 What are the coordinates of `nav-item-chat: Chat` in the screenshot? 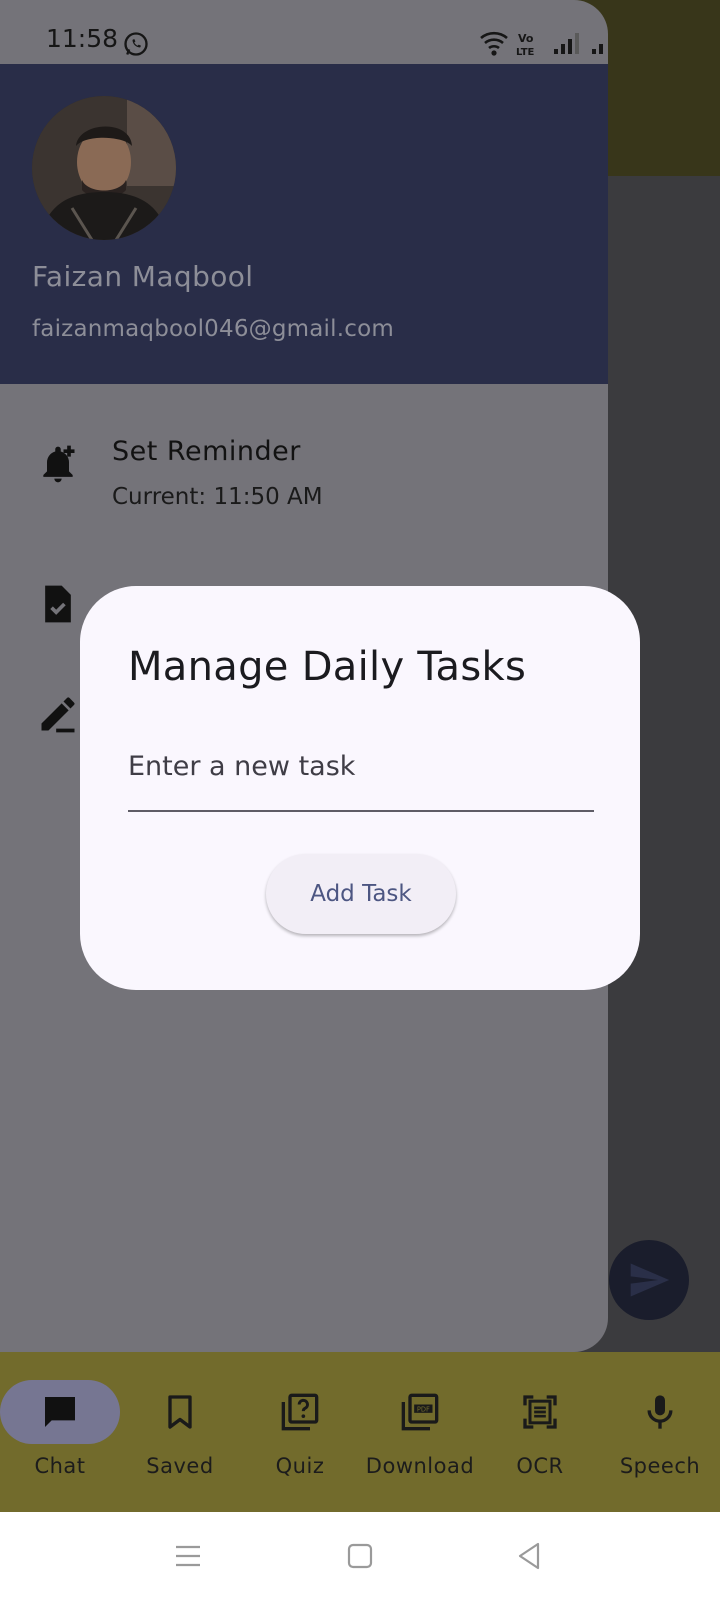 It's located at (60, 1432).